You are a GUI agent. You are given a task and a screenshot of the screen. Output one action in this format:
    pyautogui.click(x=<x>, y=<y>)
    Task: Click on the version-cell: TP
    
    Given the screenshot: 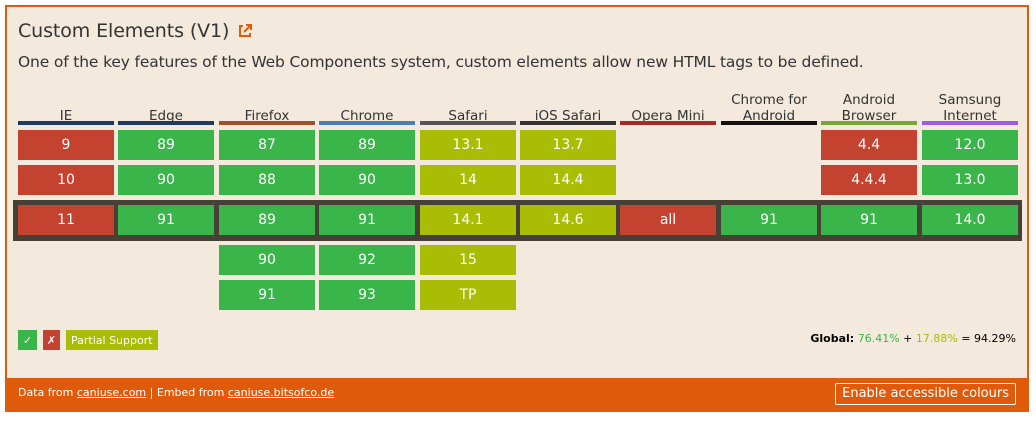 What is the action you would take?
    pyautogui.click(x=468, y=295)
    